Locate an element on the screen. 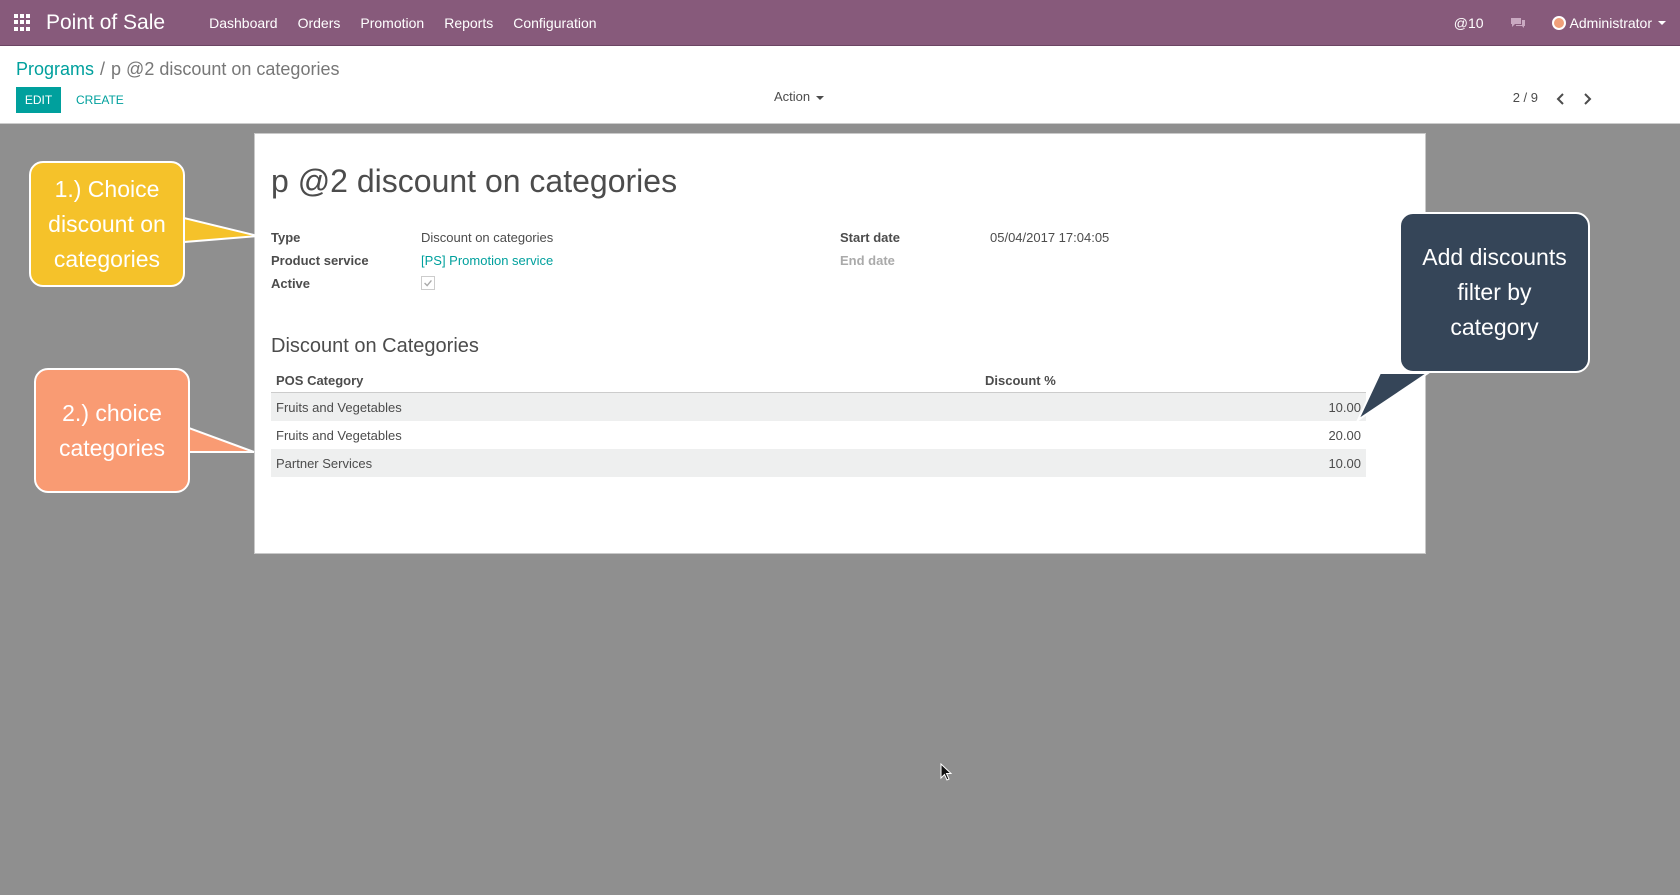 The height and width of the screenshot is (895, 1680). column-header-category: POS Category is located at coordinates (319, 380).